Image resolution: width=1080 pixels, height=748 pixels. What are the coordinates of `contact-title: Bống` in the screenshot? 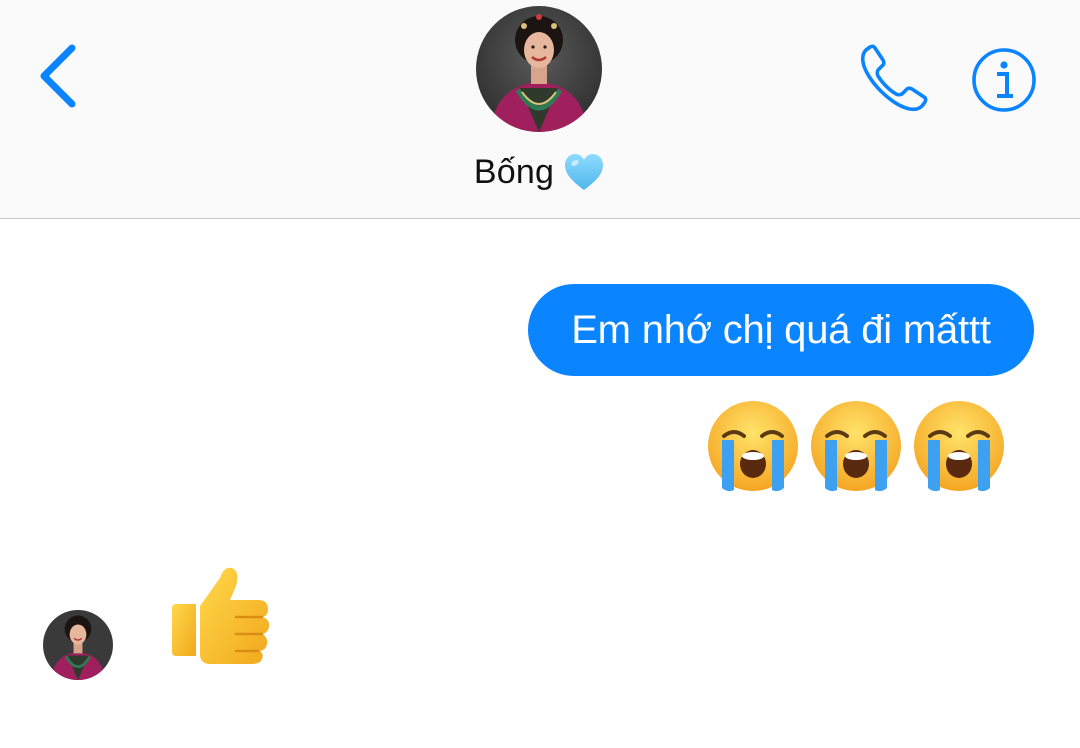 It's located at (540, 172).